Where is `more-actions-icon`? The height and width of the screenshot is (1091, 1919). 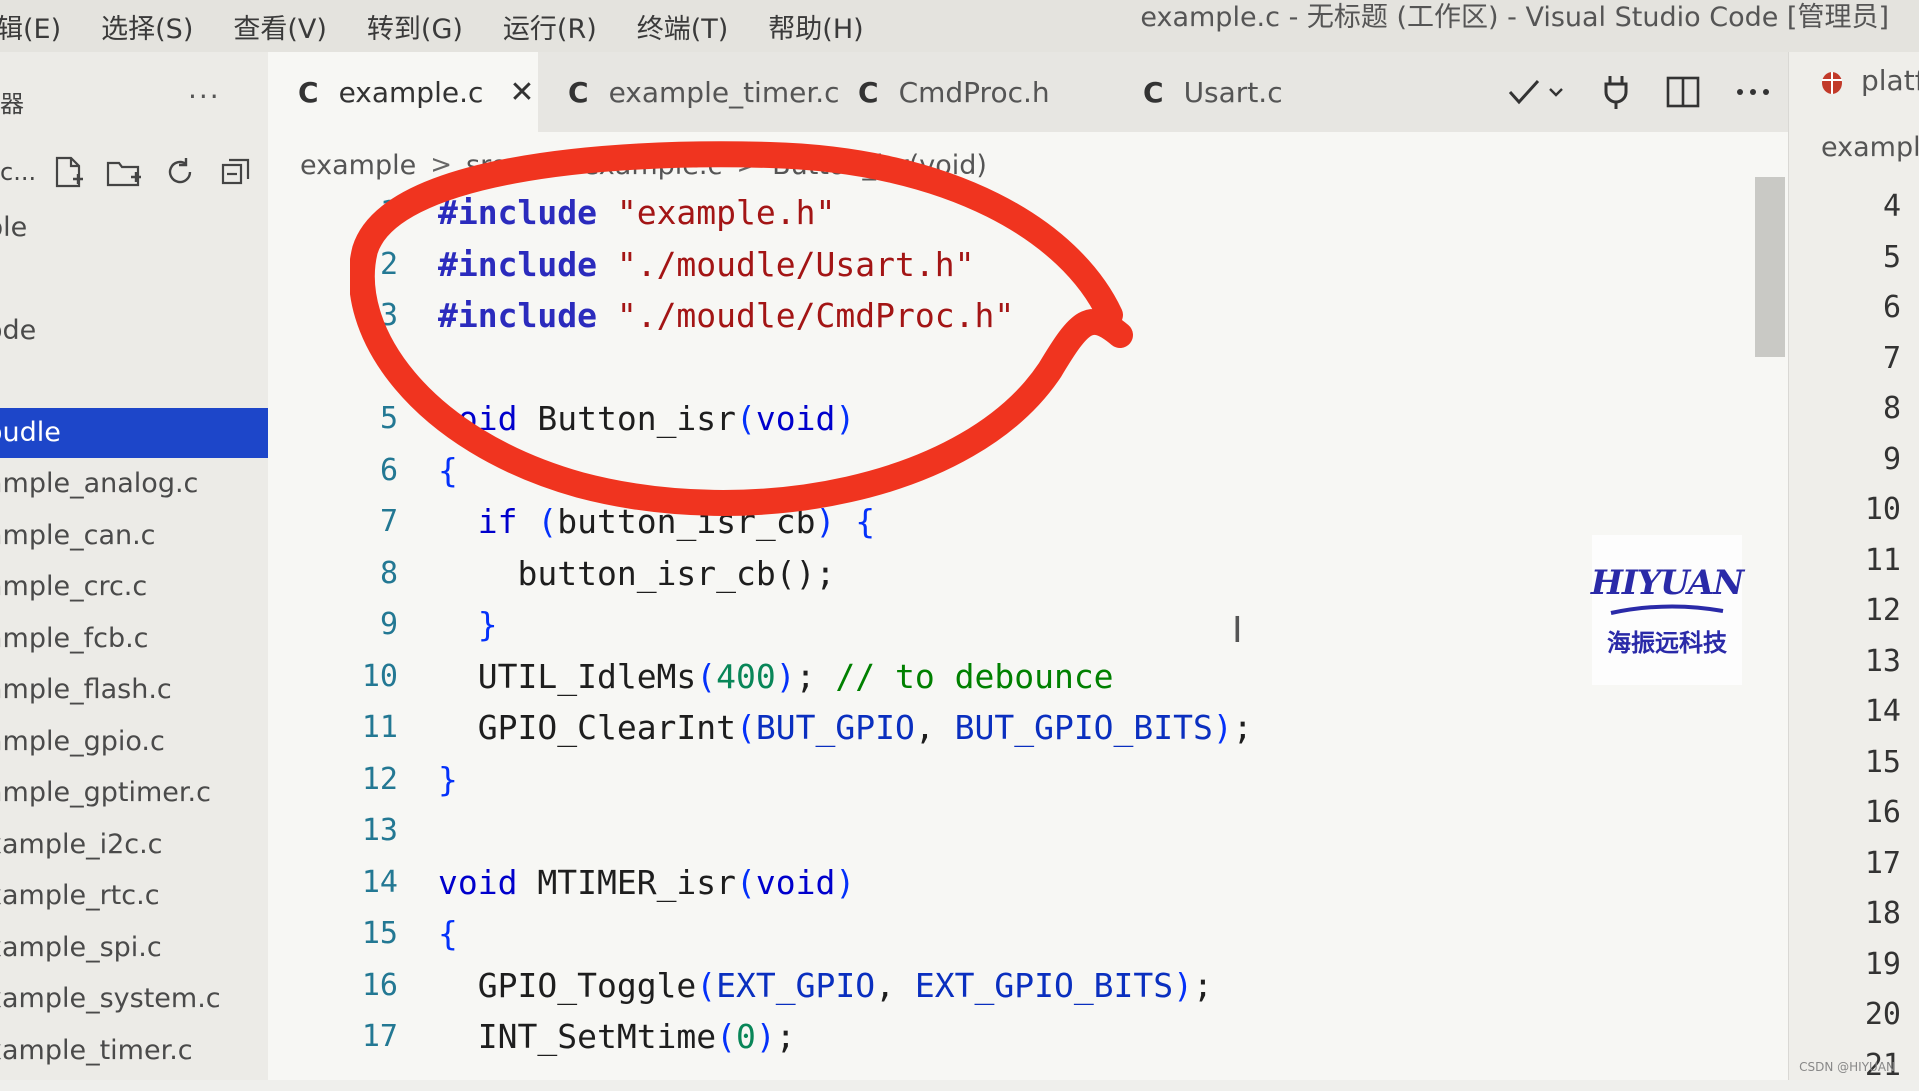 more-actions-icon is located at coordinates (1753, 92).